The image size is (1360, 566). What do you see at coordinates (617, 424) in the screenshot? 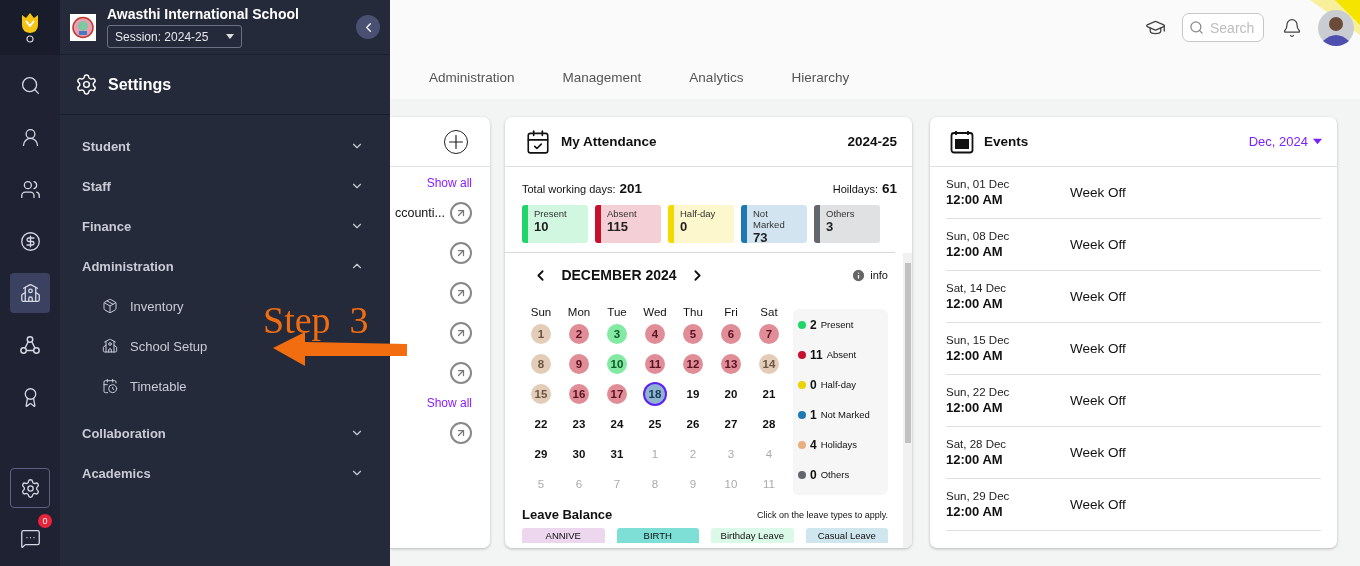
I see `calendar-day: 24` at bounding box center [617, 424].